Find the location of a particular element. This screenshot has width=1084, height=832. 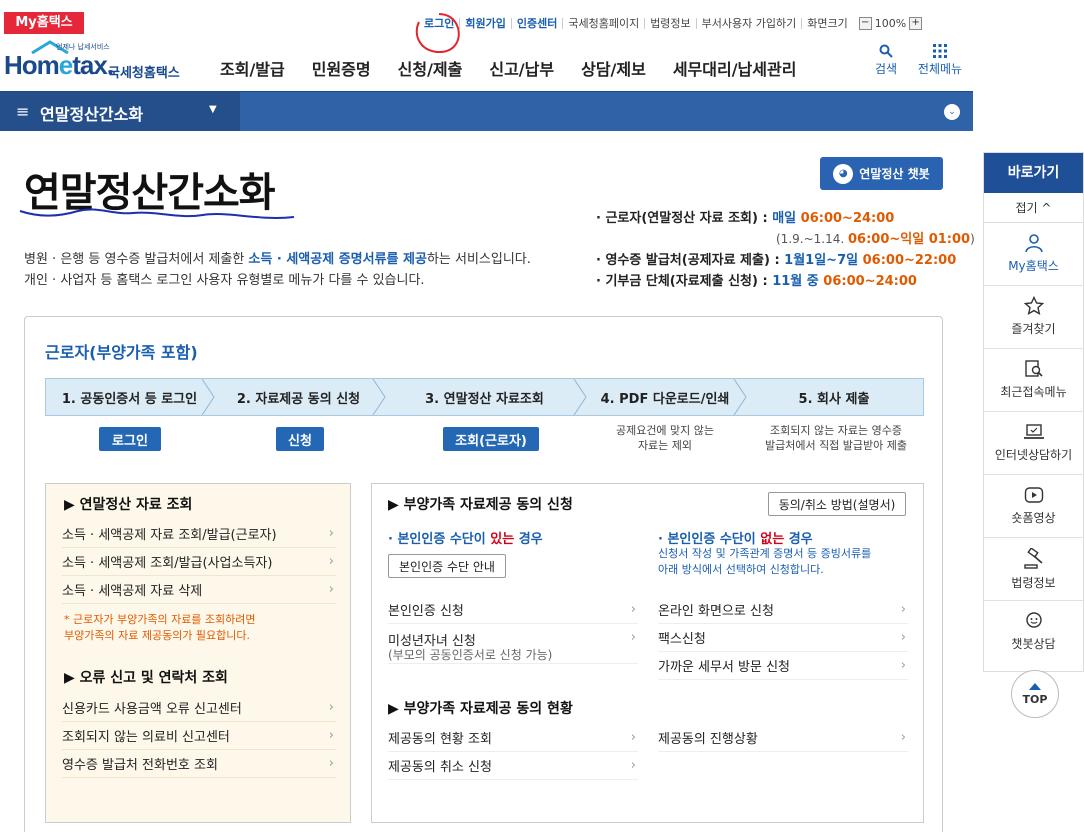

no-auth-b: 없는 is located at coordinates (772, 539).